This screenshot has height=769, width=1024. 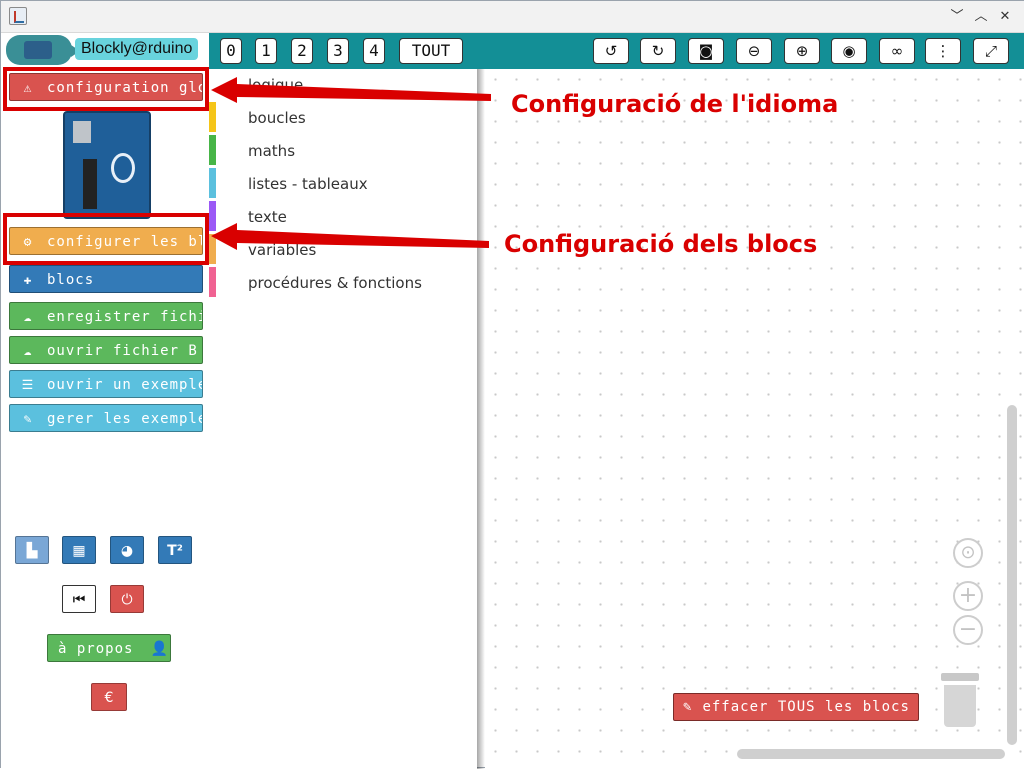 I want to click on annotation-label-language: Configuració de l'idioma, so click(x=675, y=104).